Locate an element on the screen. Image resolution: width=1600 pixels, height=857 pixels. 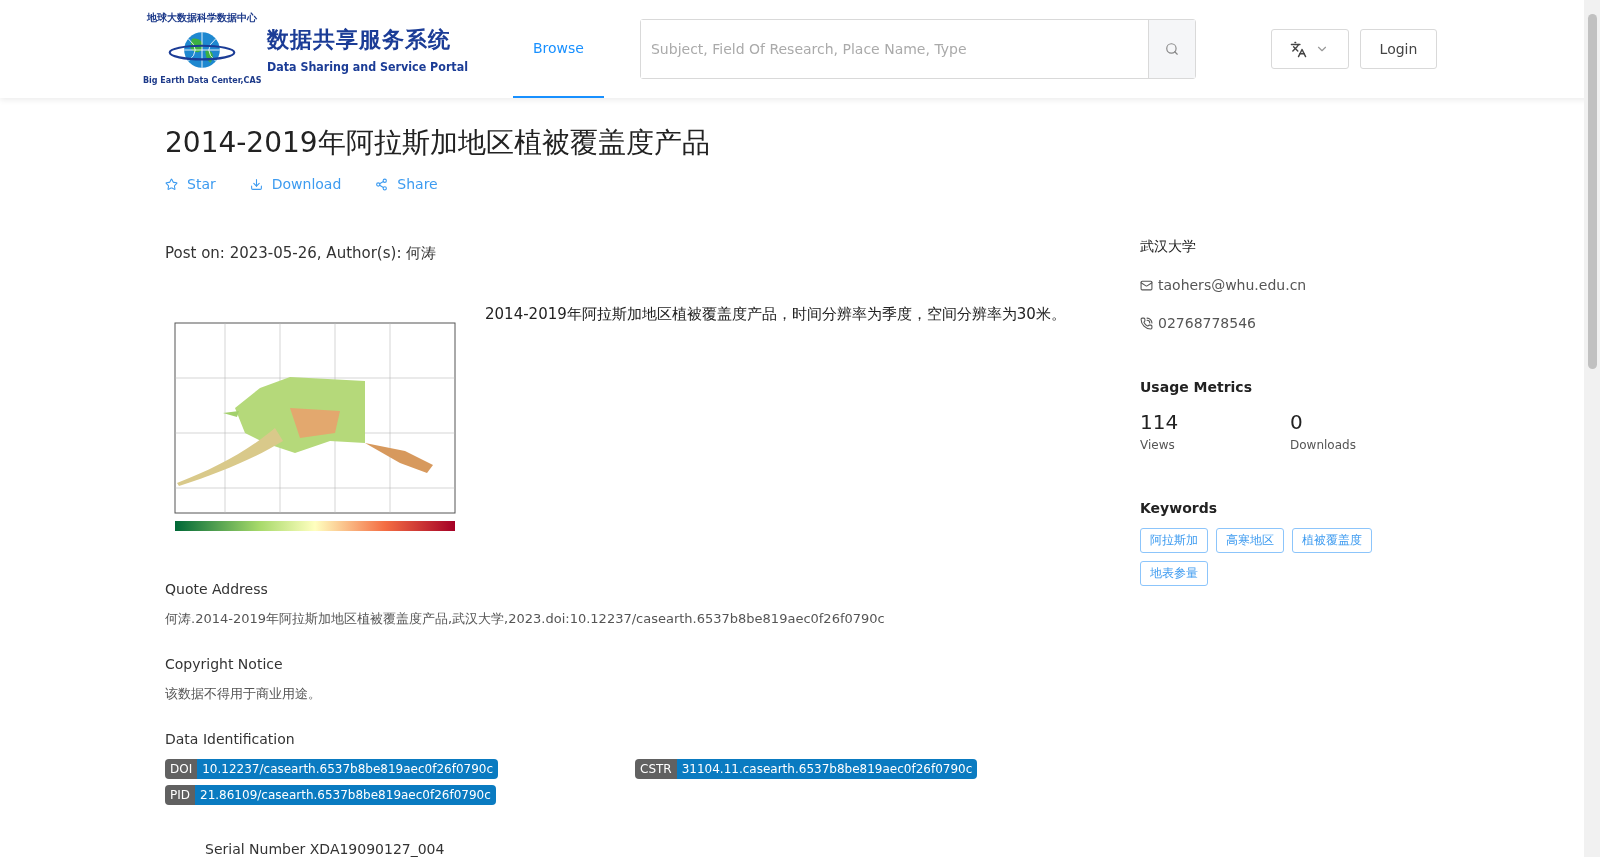
email: taohers@whu.edu.cn is located at coordinates (1232, 285).